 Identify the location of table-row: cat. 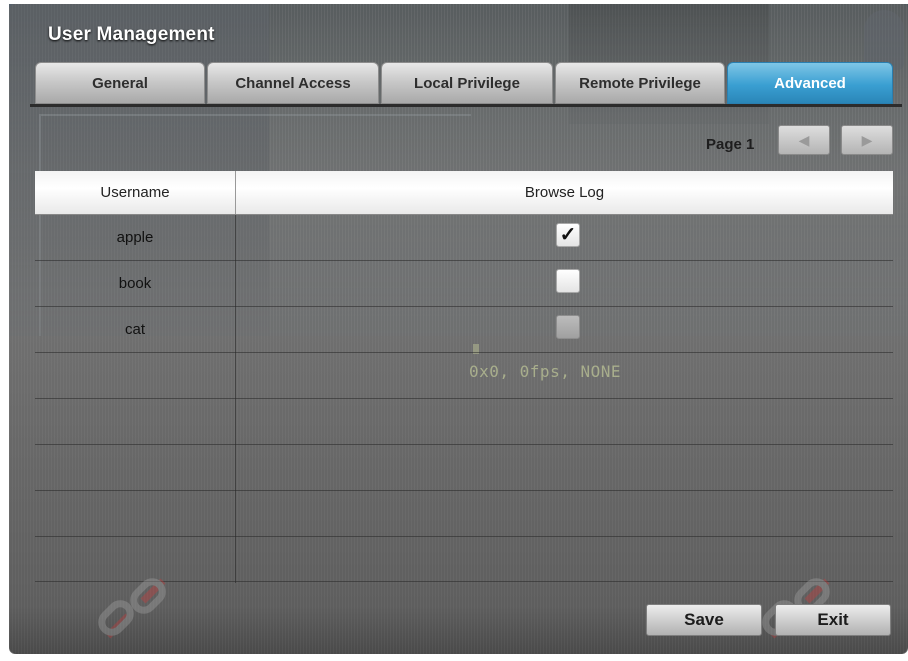
(464, 330).